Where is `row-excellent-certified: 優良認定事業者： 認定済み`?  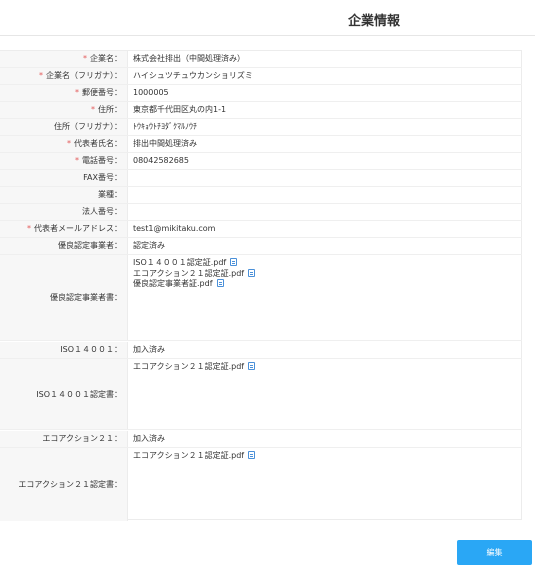
row-excellent-certified: 優良認定事業者： 認定済み is located at coordinates (261, 246).